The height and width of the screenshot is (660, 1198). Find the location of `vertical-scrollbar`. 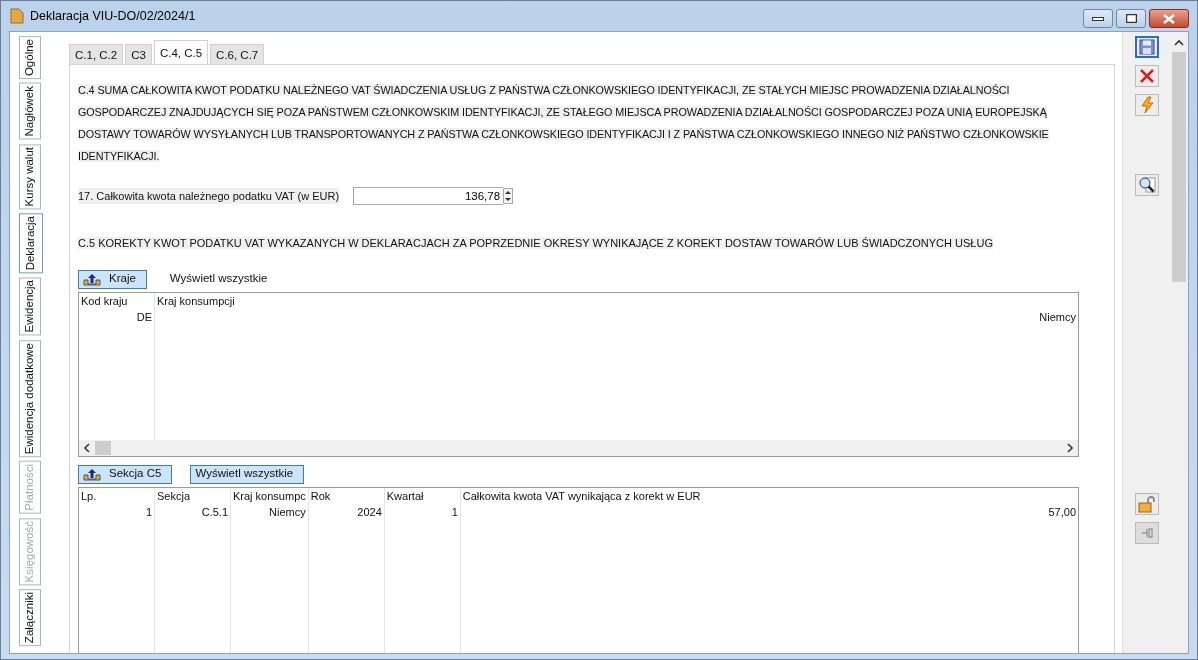

vertical-scrollbar is located at coordinates (1179, 342).